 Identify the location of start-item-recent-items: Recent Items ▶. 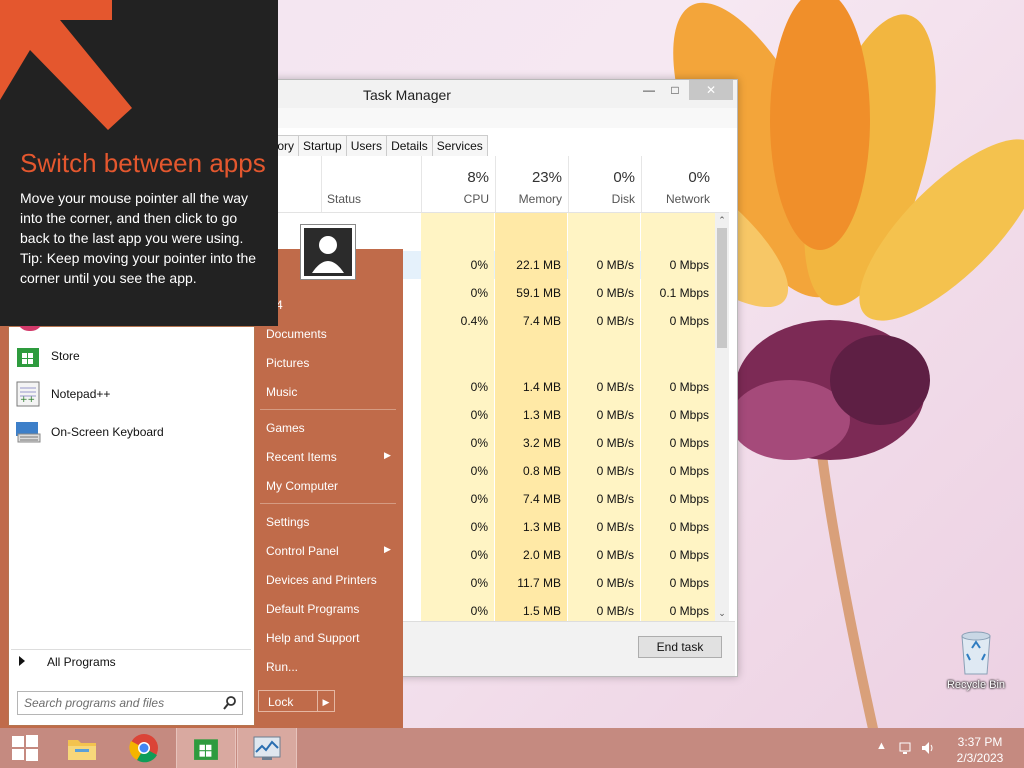
(331, 457).